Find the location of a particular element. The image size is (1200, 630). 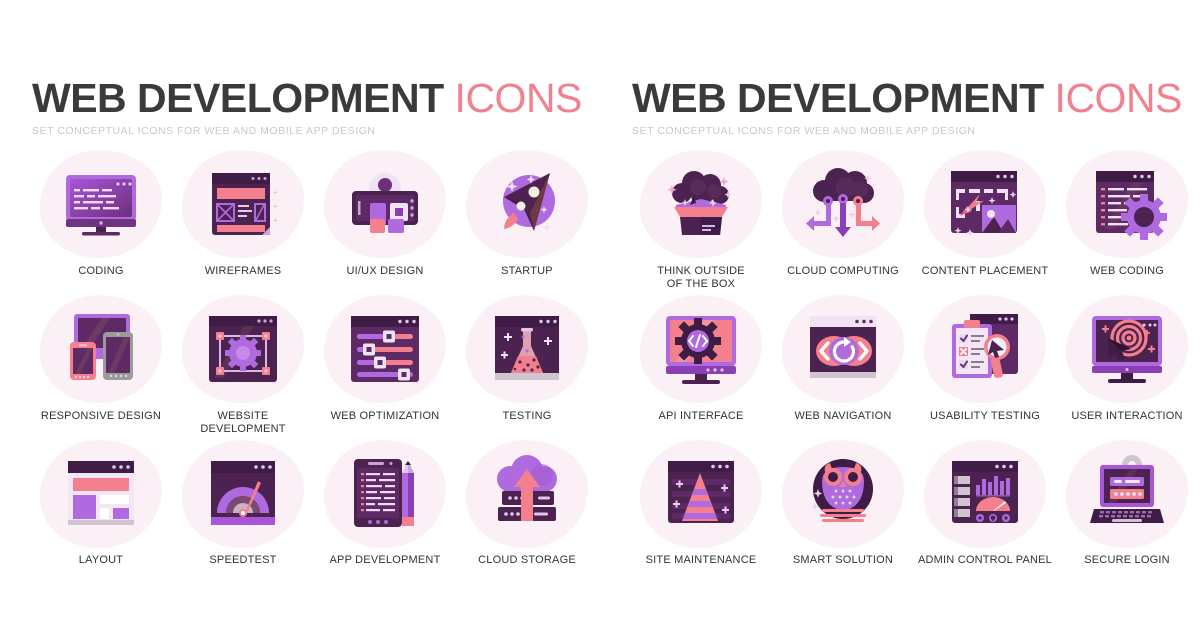

icon-label: THINK OUTSIDE OF THE BOX is located at coordinates (701, 277).